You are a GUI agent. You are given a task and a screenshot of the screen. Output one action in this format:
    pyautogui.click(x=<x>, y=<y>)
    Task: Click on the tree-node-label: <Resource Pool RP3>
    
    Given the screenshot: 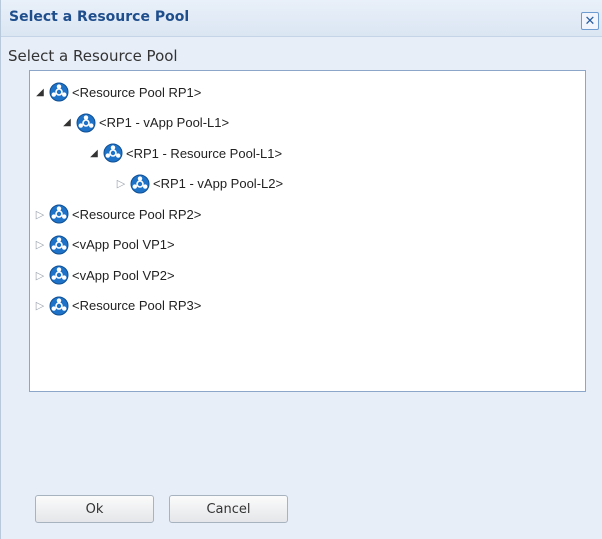 What is the action you would take?
    pyautogui.click(x=136, y=305)
    